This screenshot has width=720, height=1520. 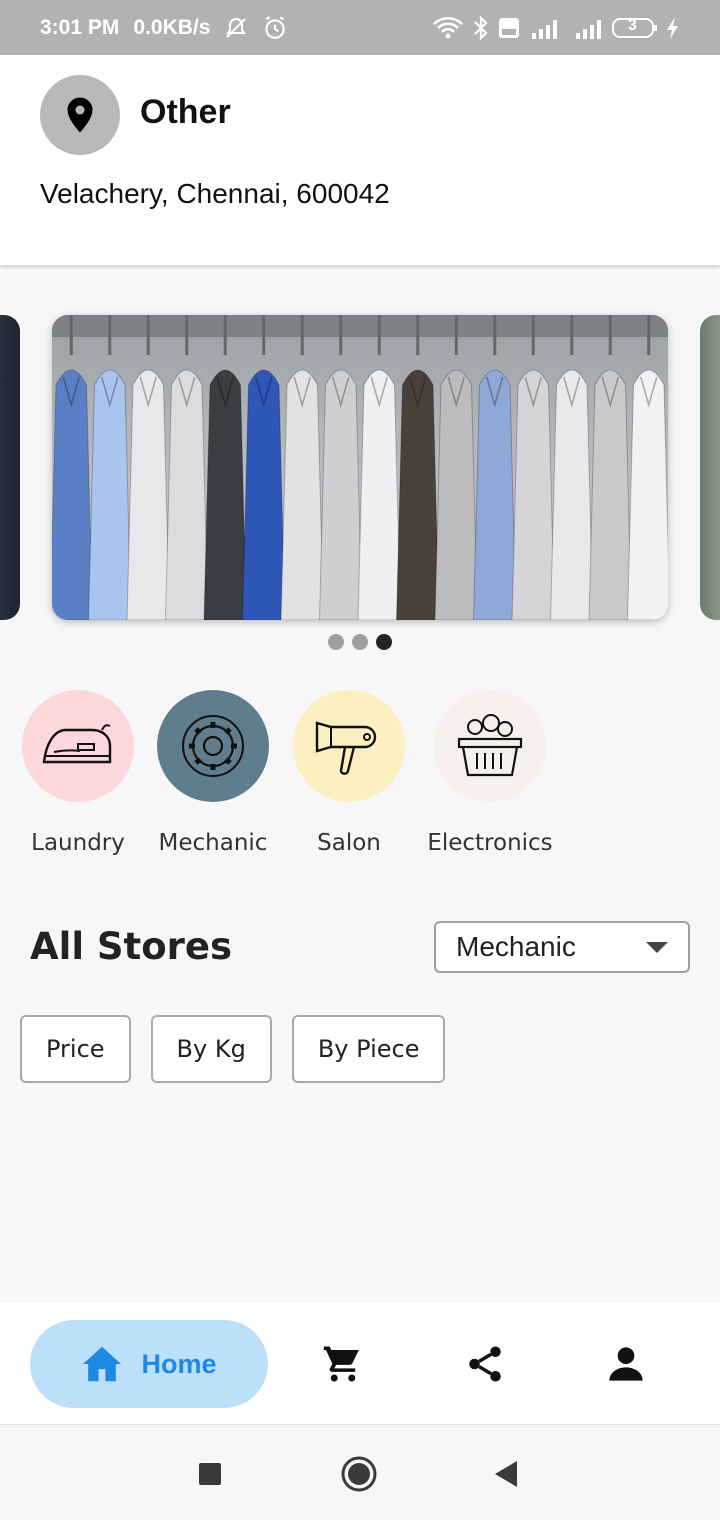 What do you see at coordinates (509, 28) in the screenshot?
I see `volte-icon` at bounding box center [509, 28].